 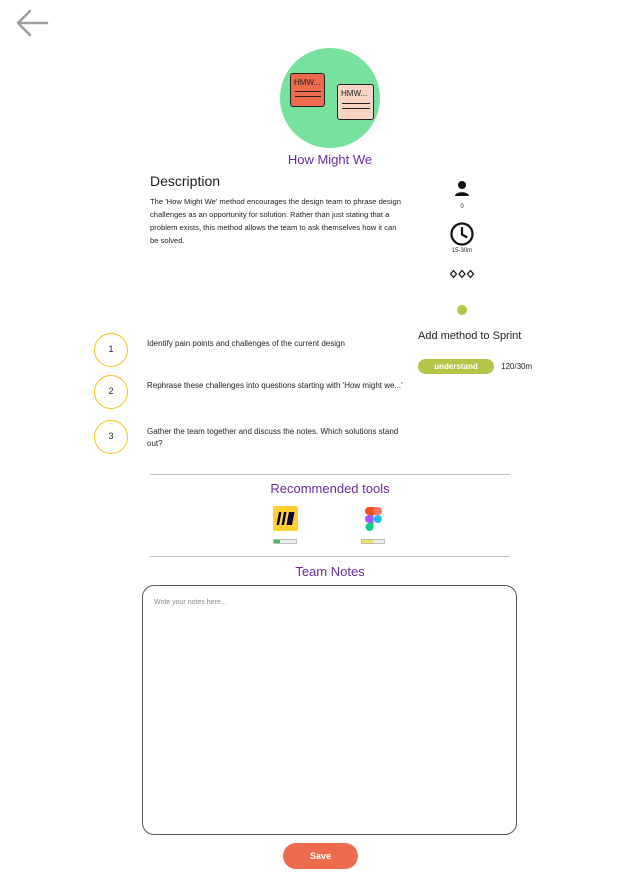 What do you see at coordinates (330, 488) in the screenshot?
I see `recommended-tools-heading: Recommended tools` at bounding box center [330, 488].